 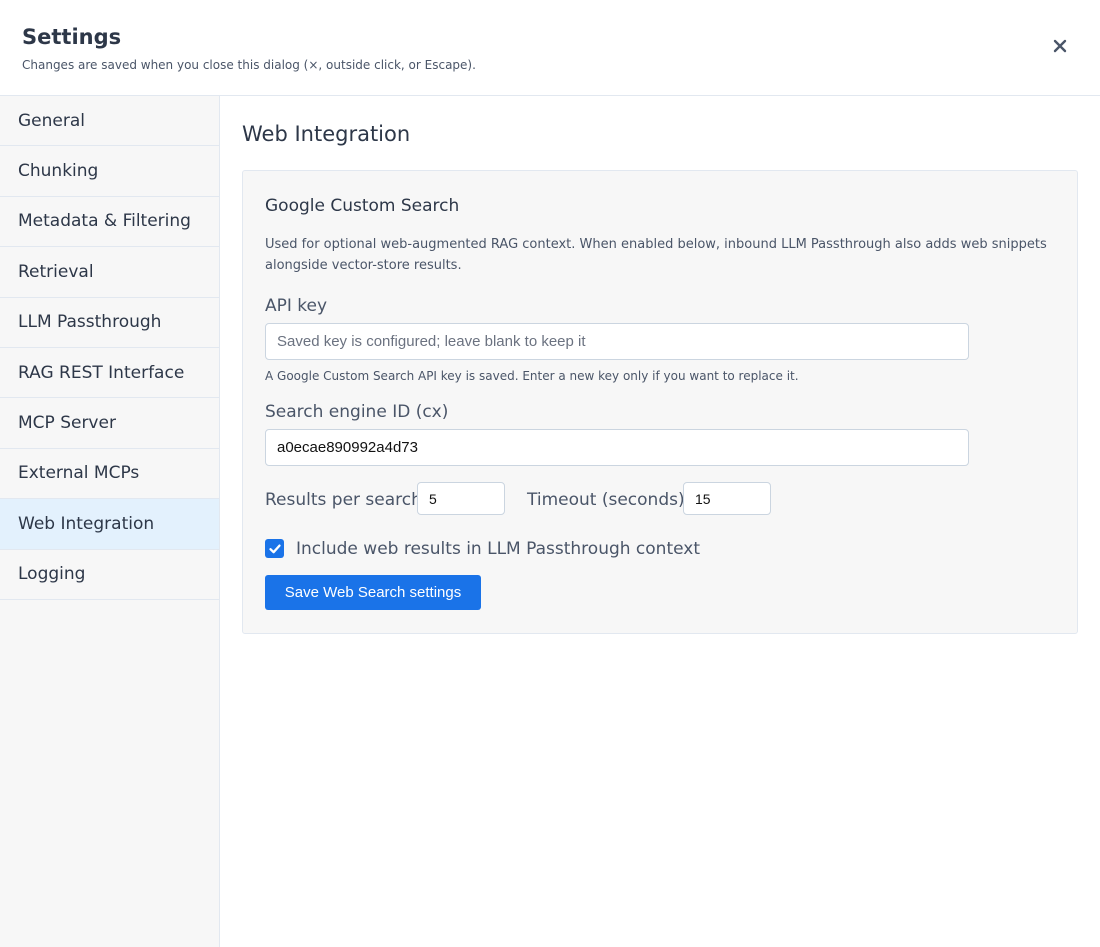 I want to click on sidebar-item-chunking: Chunking, so click(x=109, y=171).